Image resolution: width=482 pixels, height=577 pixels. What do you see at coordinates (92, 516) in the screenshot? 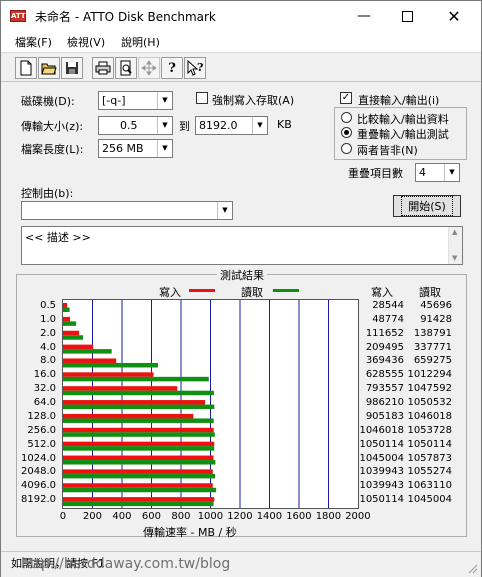
I see `x-tick-label: 200` at bounding box center [92, 516].